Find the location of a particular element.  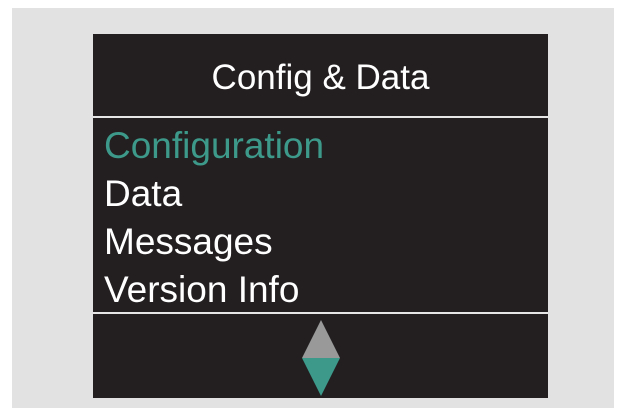

triangle-up-icon is located at coordinates (321, 339).